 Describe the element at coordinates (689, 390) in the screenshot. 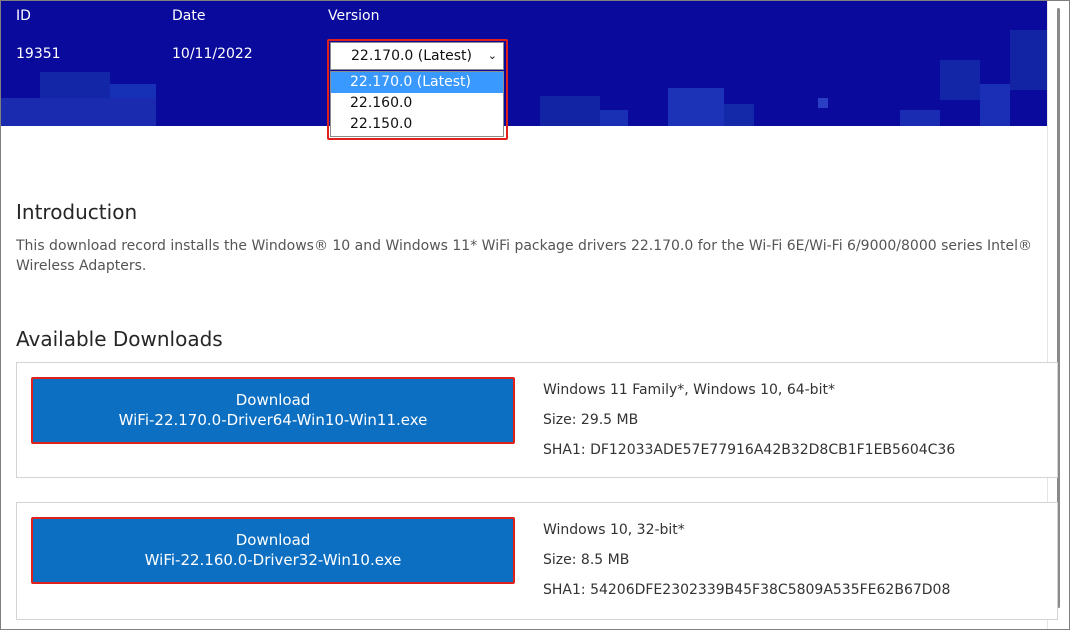

I see `supported-os: Windows 11 Family*, Windows 10, 64-bit*` at that location.